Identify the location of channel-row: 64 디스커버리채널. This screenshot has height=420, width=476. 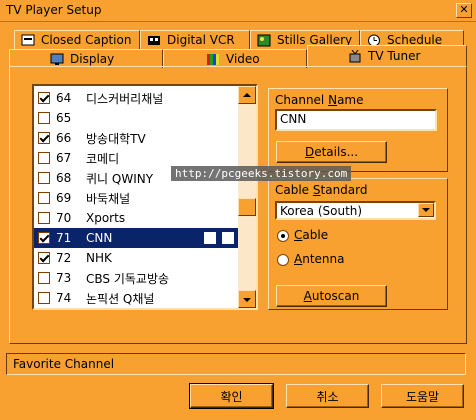
(137, 98).